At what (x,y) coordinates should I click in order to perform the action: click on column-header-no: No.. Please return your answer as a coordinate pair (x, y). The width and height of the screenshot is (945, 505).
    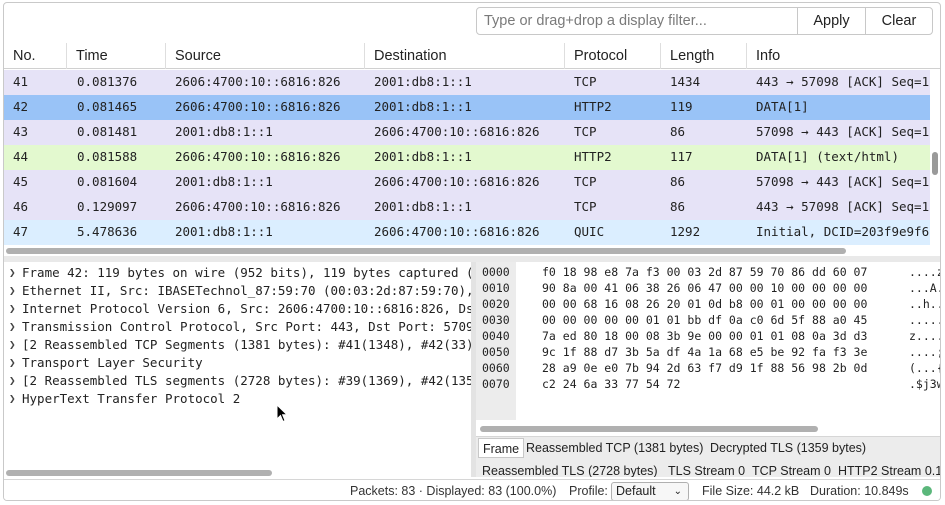
    Looking at the image, I should click on (35, 56).